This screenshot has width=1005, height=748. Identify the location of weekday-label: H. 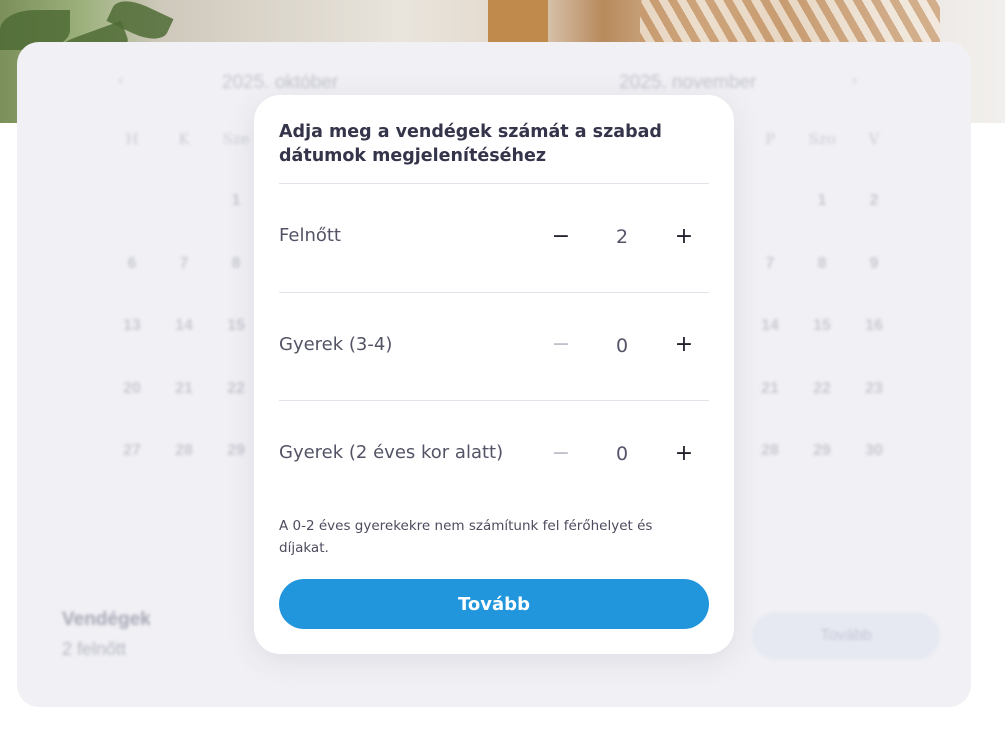
(132, 139).